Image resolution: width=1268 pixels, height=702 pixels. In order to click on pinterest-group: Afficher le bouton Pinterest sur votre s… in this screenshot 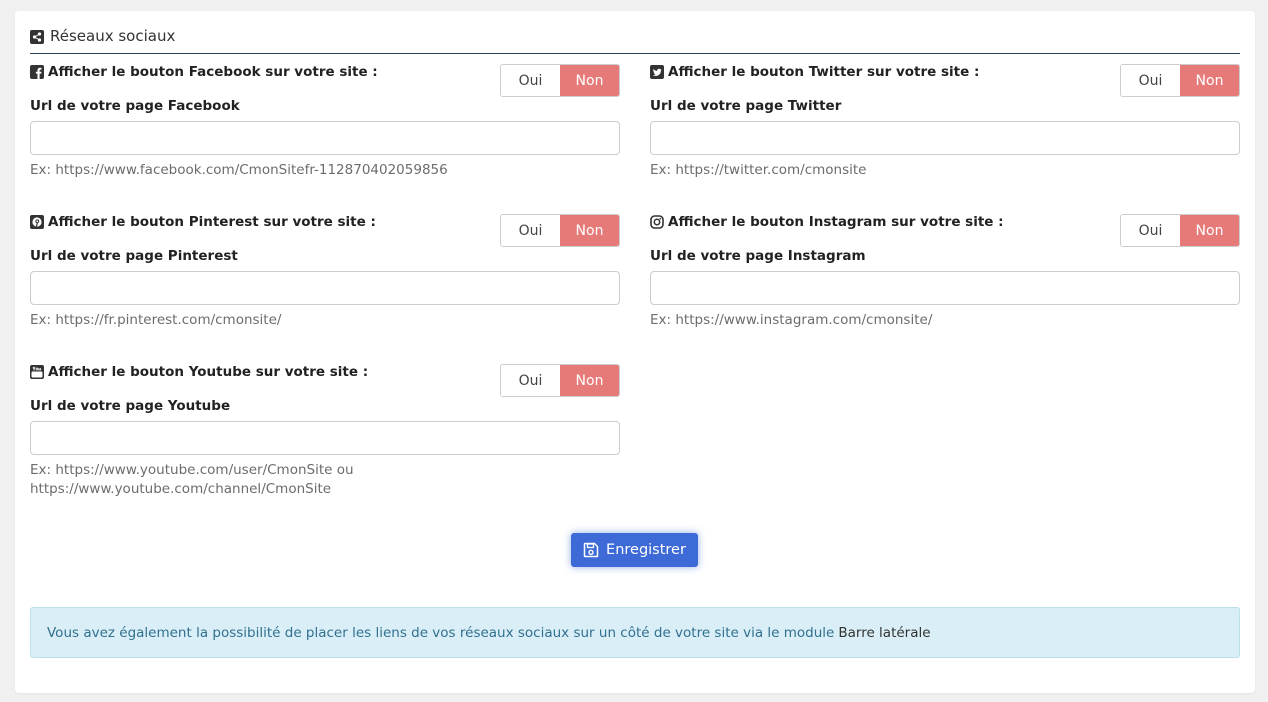, I will do `click(325, 272)`.